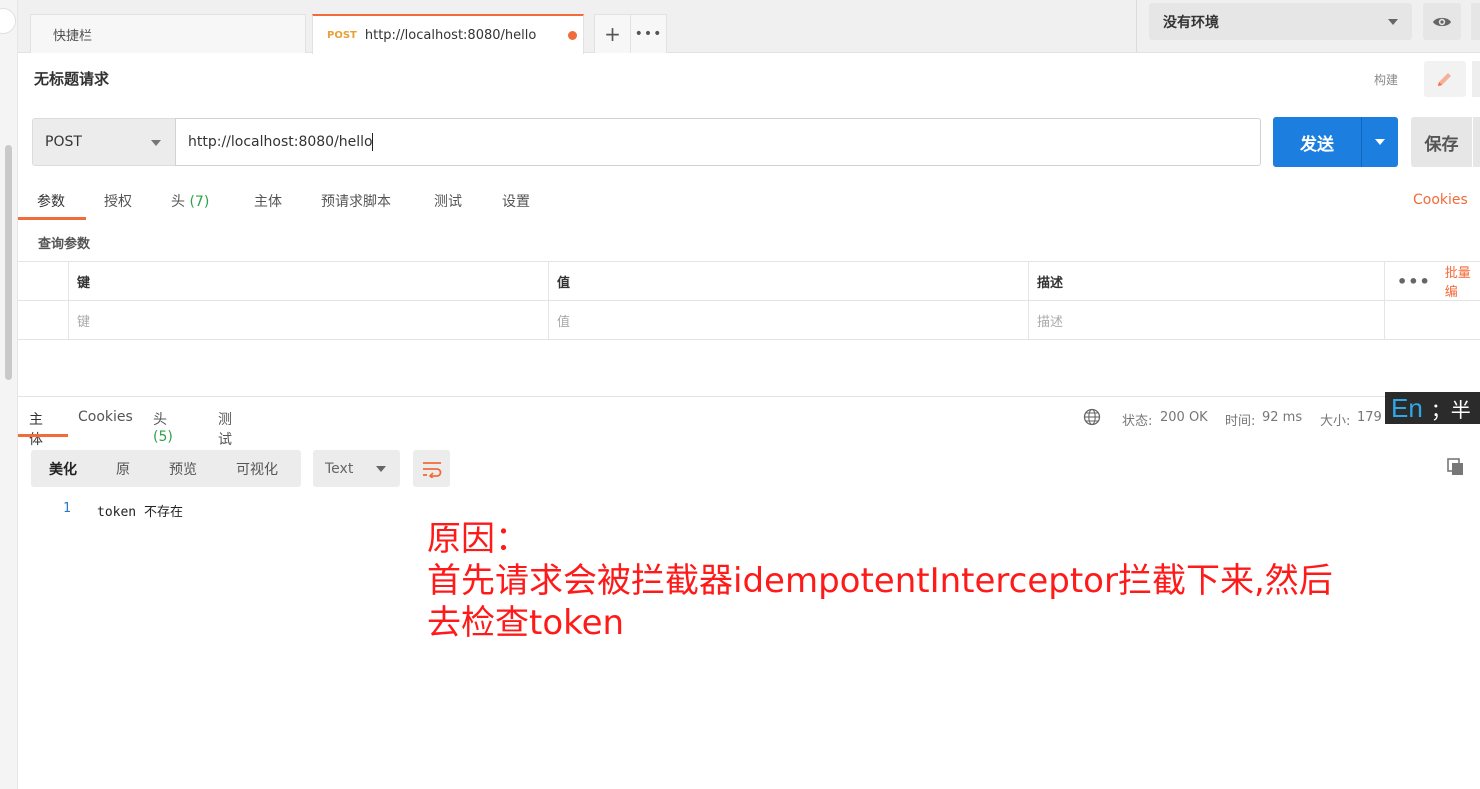 The height and width of the screenshot is (789, 1480). What do you see at coordinates (71, 78) in the screenshot?
I see `request-title: 无标题请求` at bounding box center [71, 78].